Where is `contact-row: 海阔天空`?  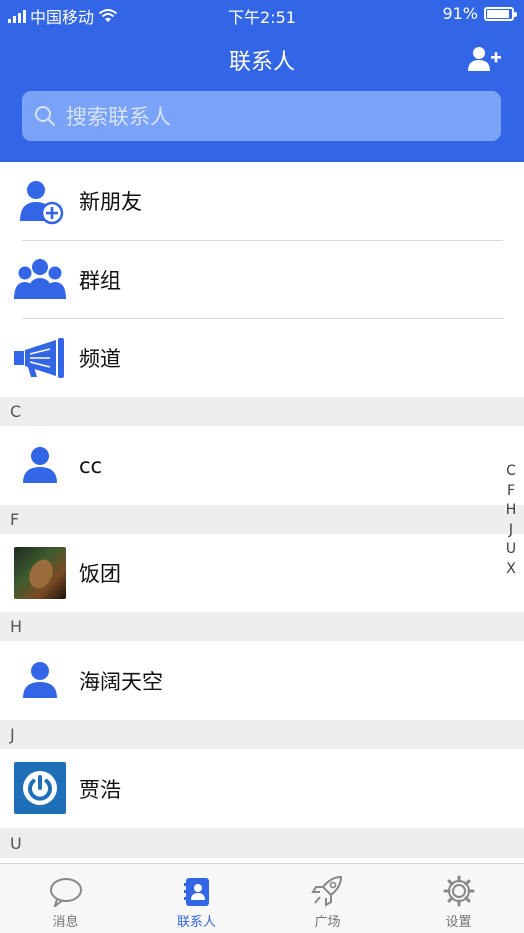
contact-row: 海阔天空 is located at coordinates (262, 680).